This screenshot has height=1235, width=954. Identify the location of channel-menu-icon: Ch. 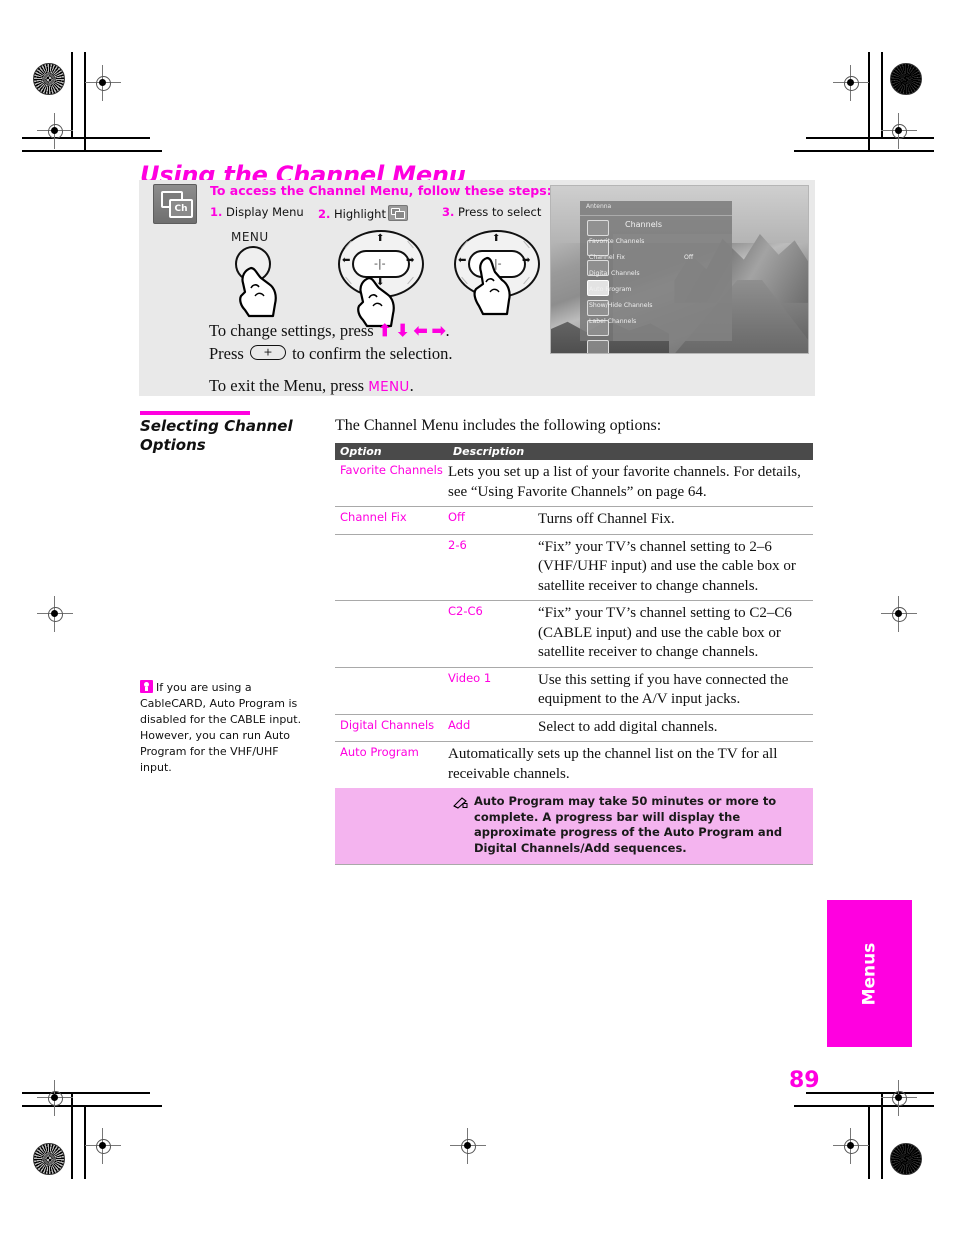
(175, 204).